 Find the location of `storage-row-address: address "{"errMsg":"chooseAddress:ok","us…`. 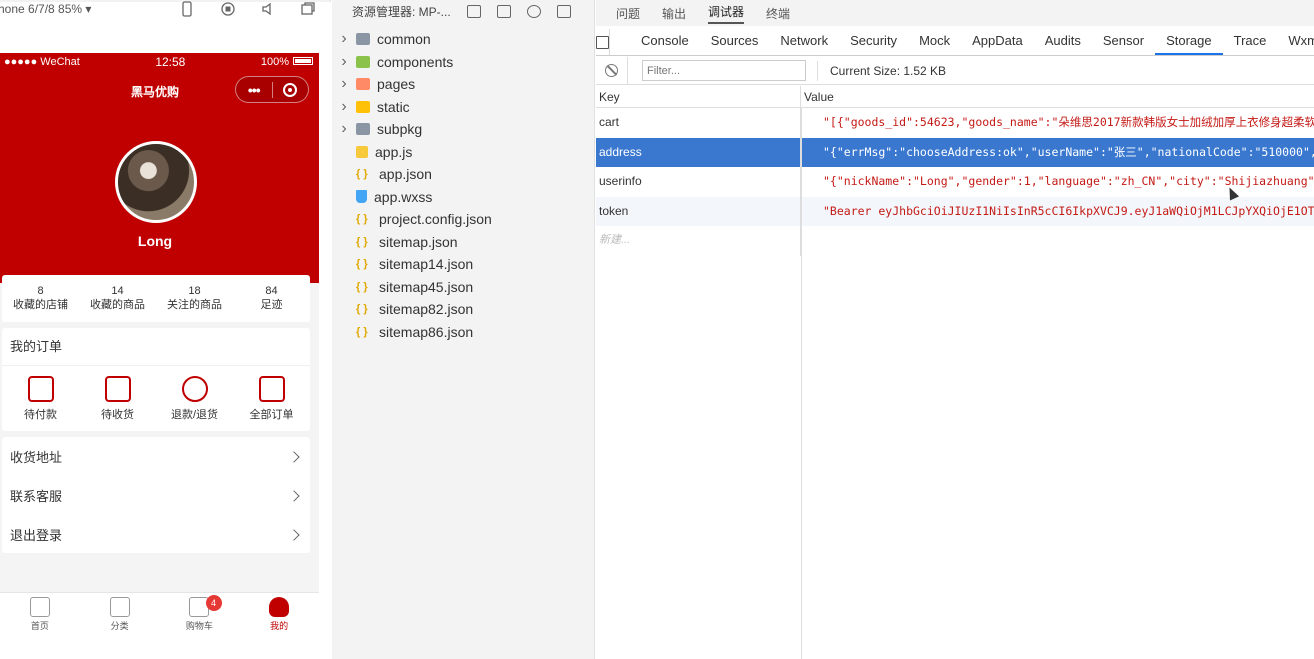

storage-row-address: address "{"errMsg":"chooseAddress:ok","us… is located at coordinates (955, 152).